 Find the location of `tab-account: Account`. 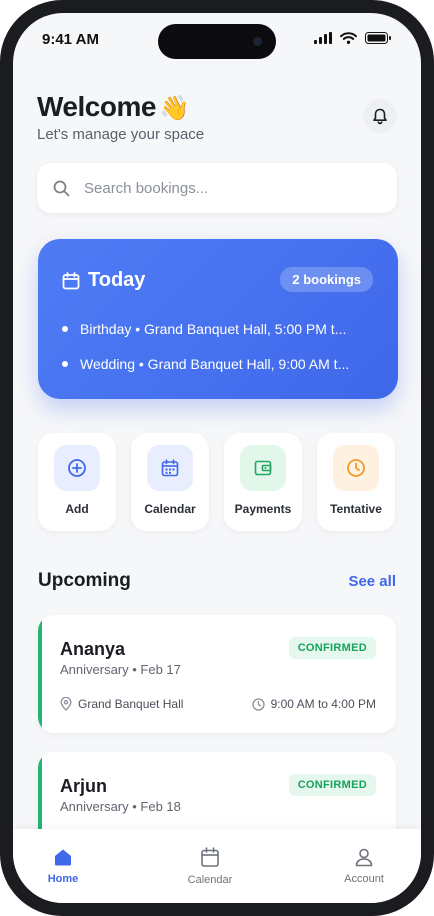

tab-account: Account is located at coordinates (364, 866).